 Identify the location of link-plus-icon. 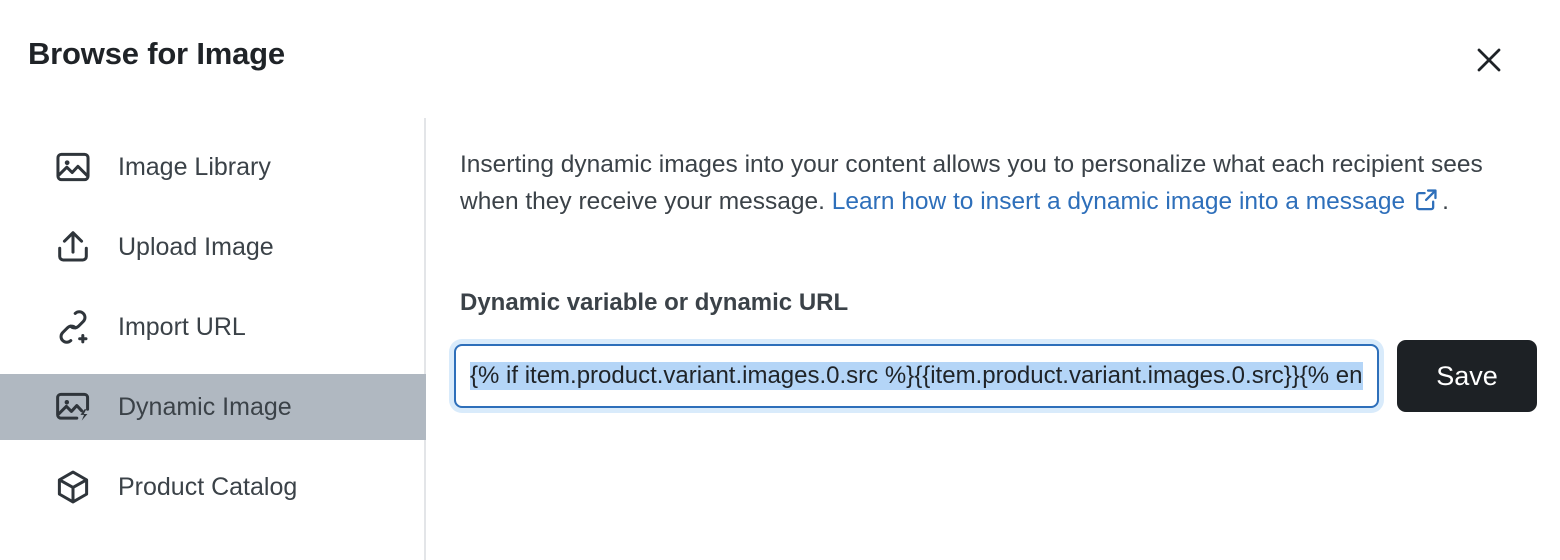
(73, 327).